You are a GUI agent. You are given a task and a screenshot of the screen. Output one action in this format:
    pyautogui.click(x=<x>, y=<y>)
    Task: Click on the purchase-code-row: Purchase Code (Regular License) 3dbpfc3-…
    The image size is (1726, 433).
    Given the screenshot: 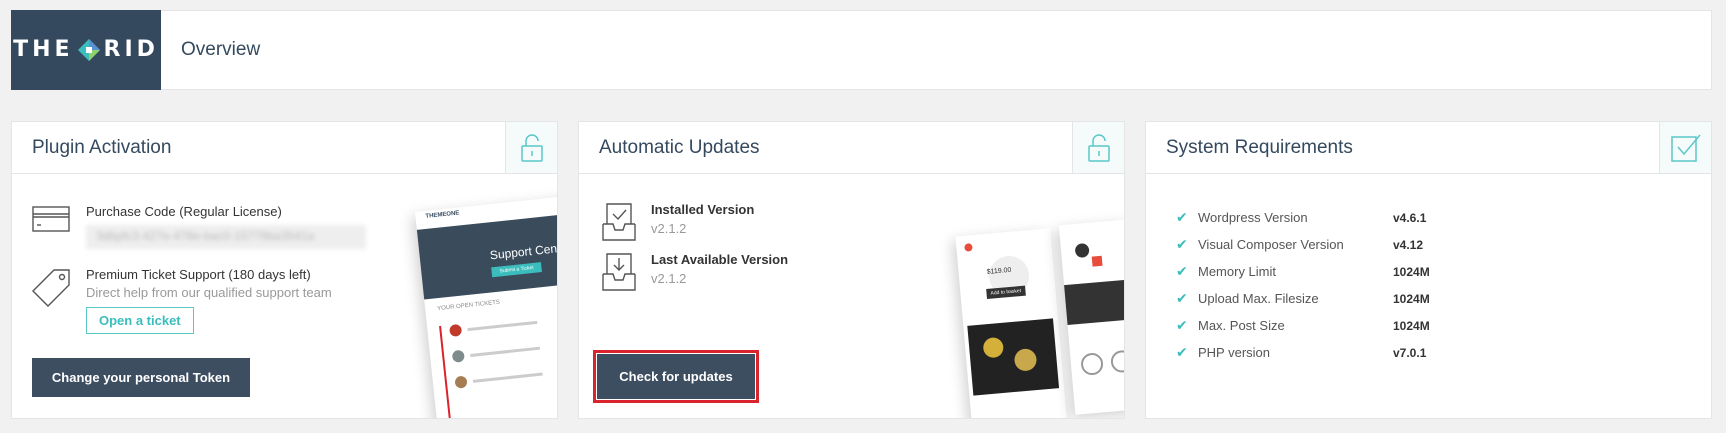 What is the action you would take?
    pyautogui.click(x=199, y=226)
    